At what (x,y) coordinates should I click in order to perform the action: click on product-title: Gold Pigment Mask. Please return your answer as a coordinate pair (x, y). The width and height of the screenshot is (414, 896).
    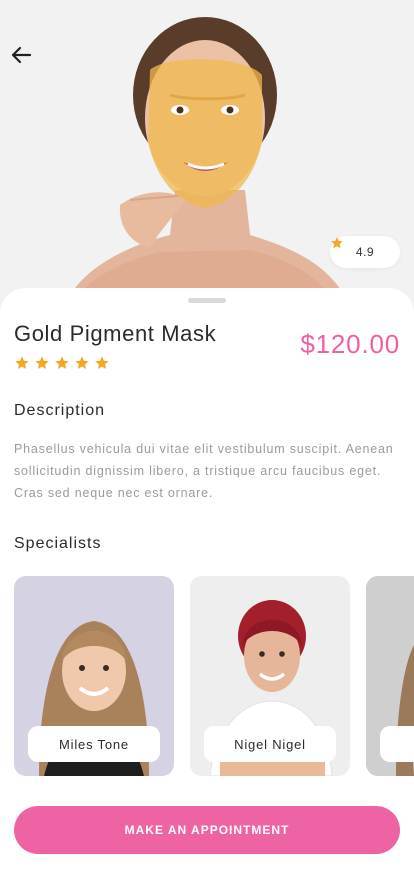
    Looking at the image, I should click on (115, 333).